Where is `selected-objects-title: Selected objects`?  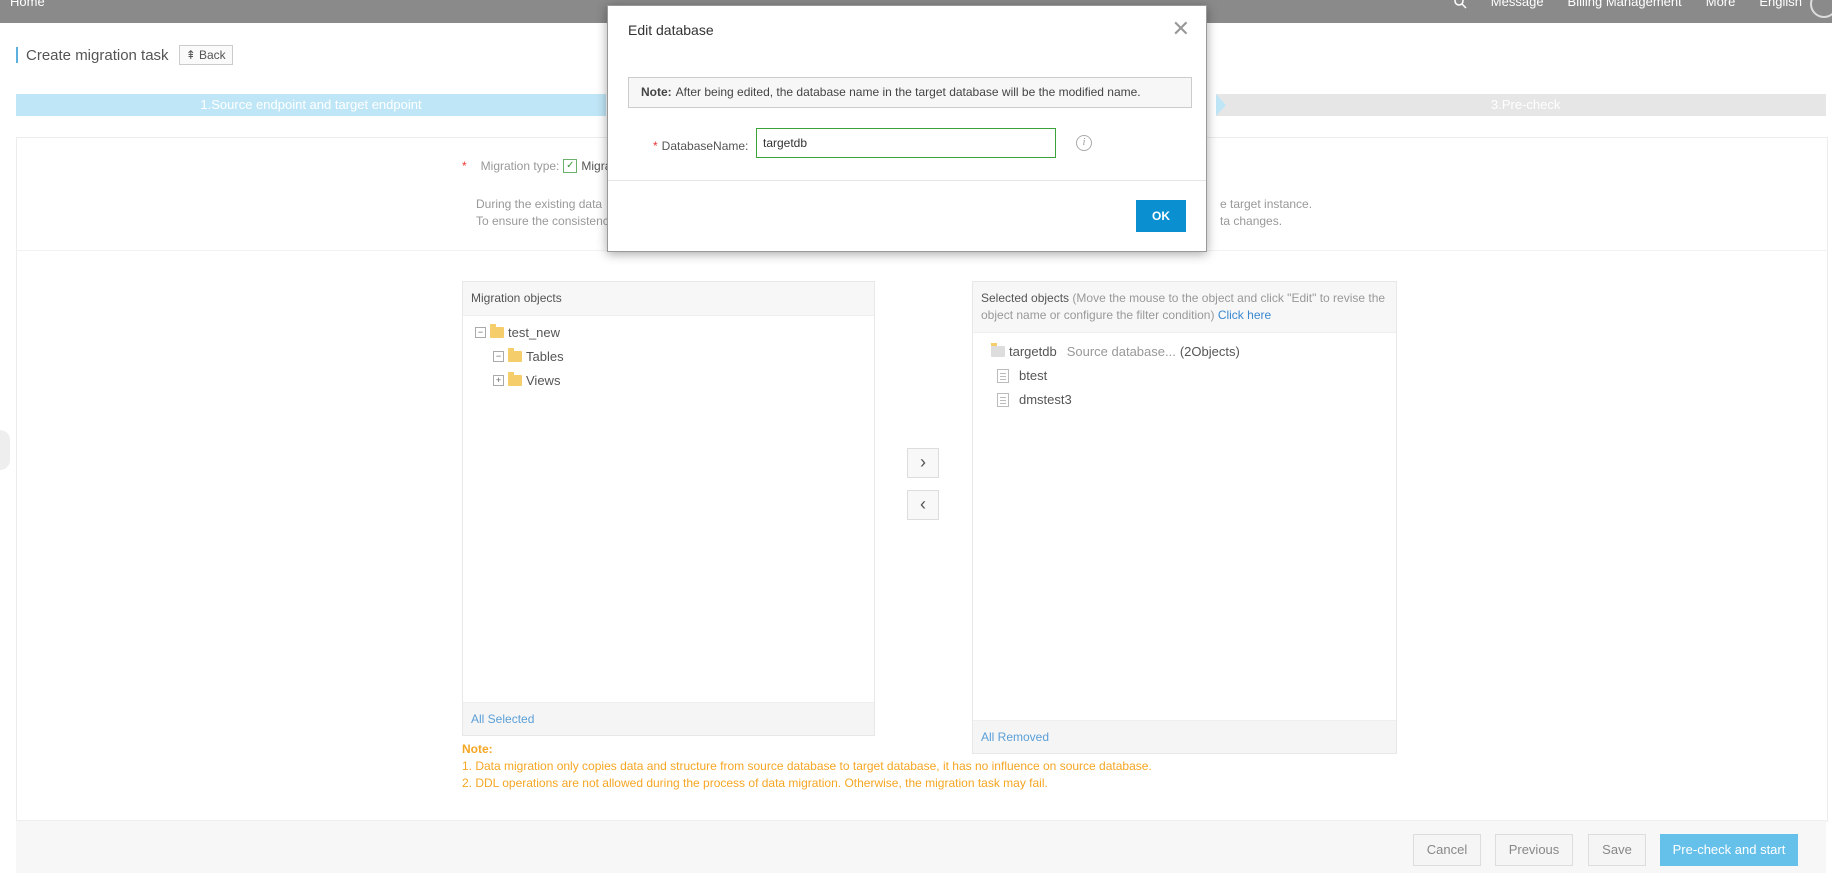 selected-objects-title: Selected objects is located at coordinates (1025, 298).